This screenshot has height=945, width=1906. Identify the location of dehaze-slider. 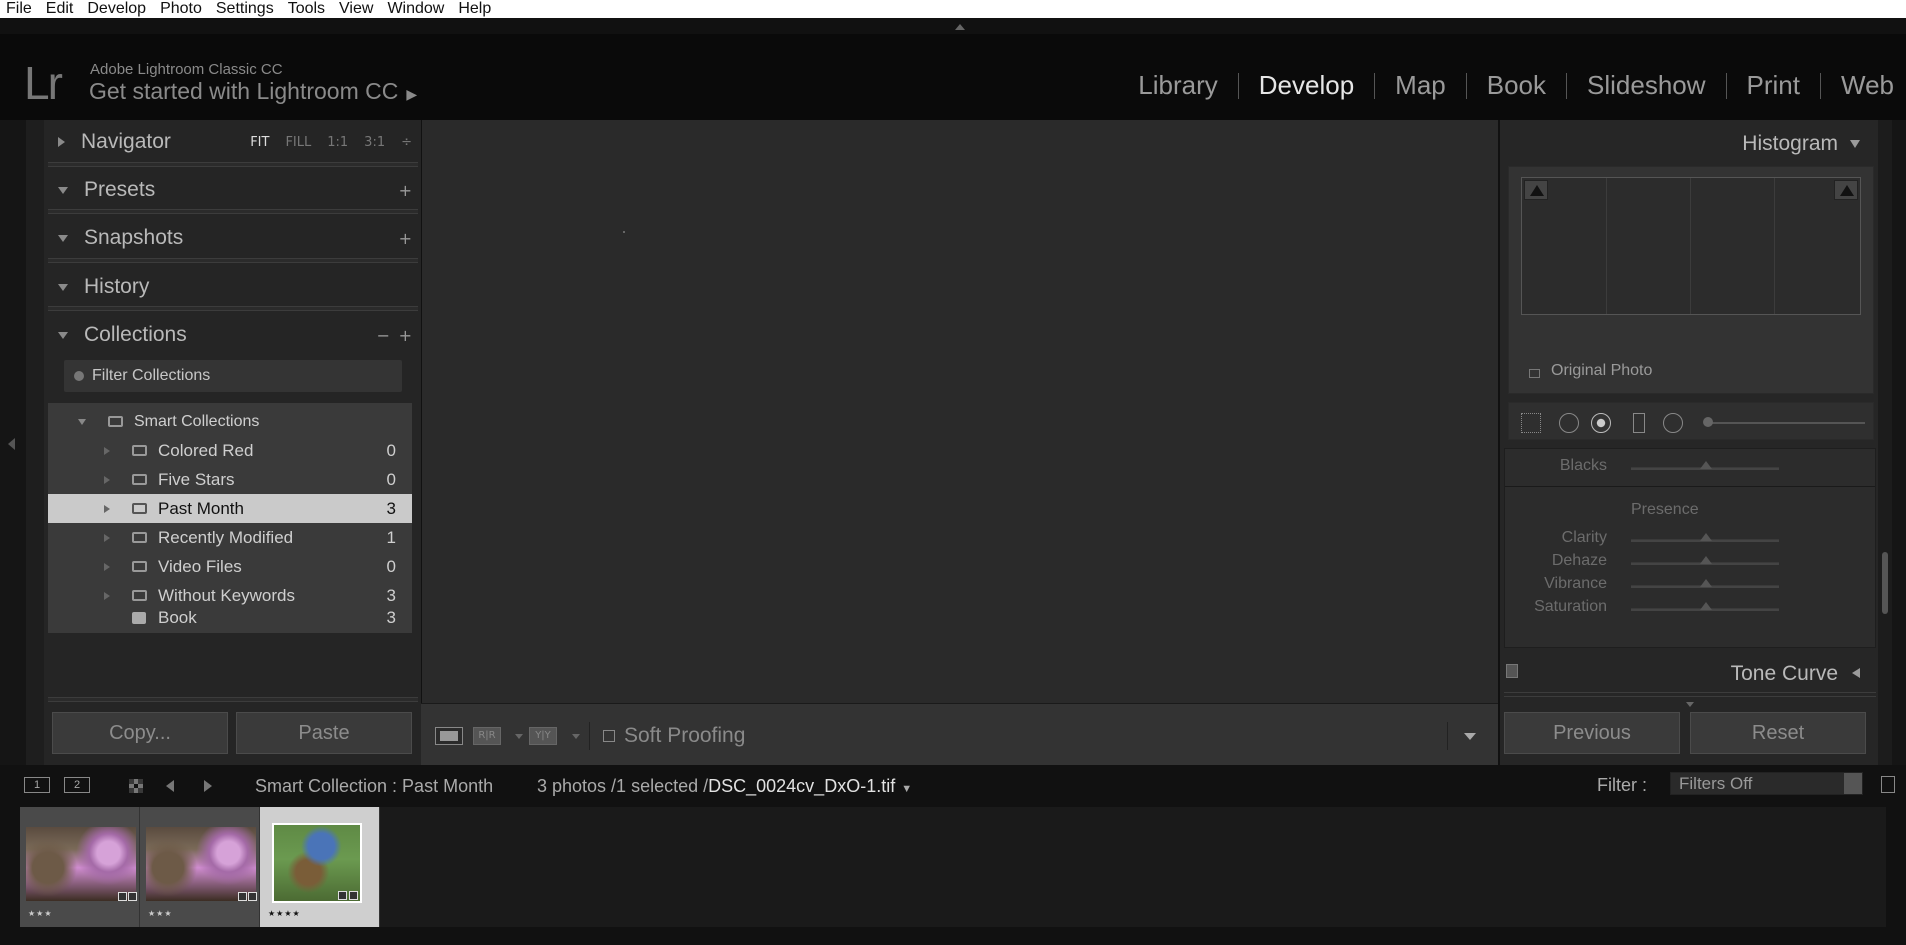
(1705, 560).